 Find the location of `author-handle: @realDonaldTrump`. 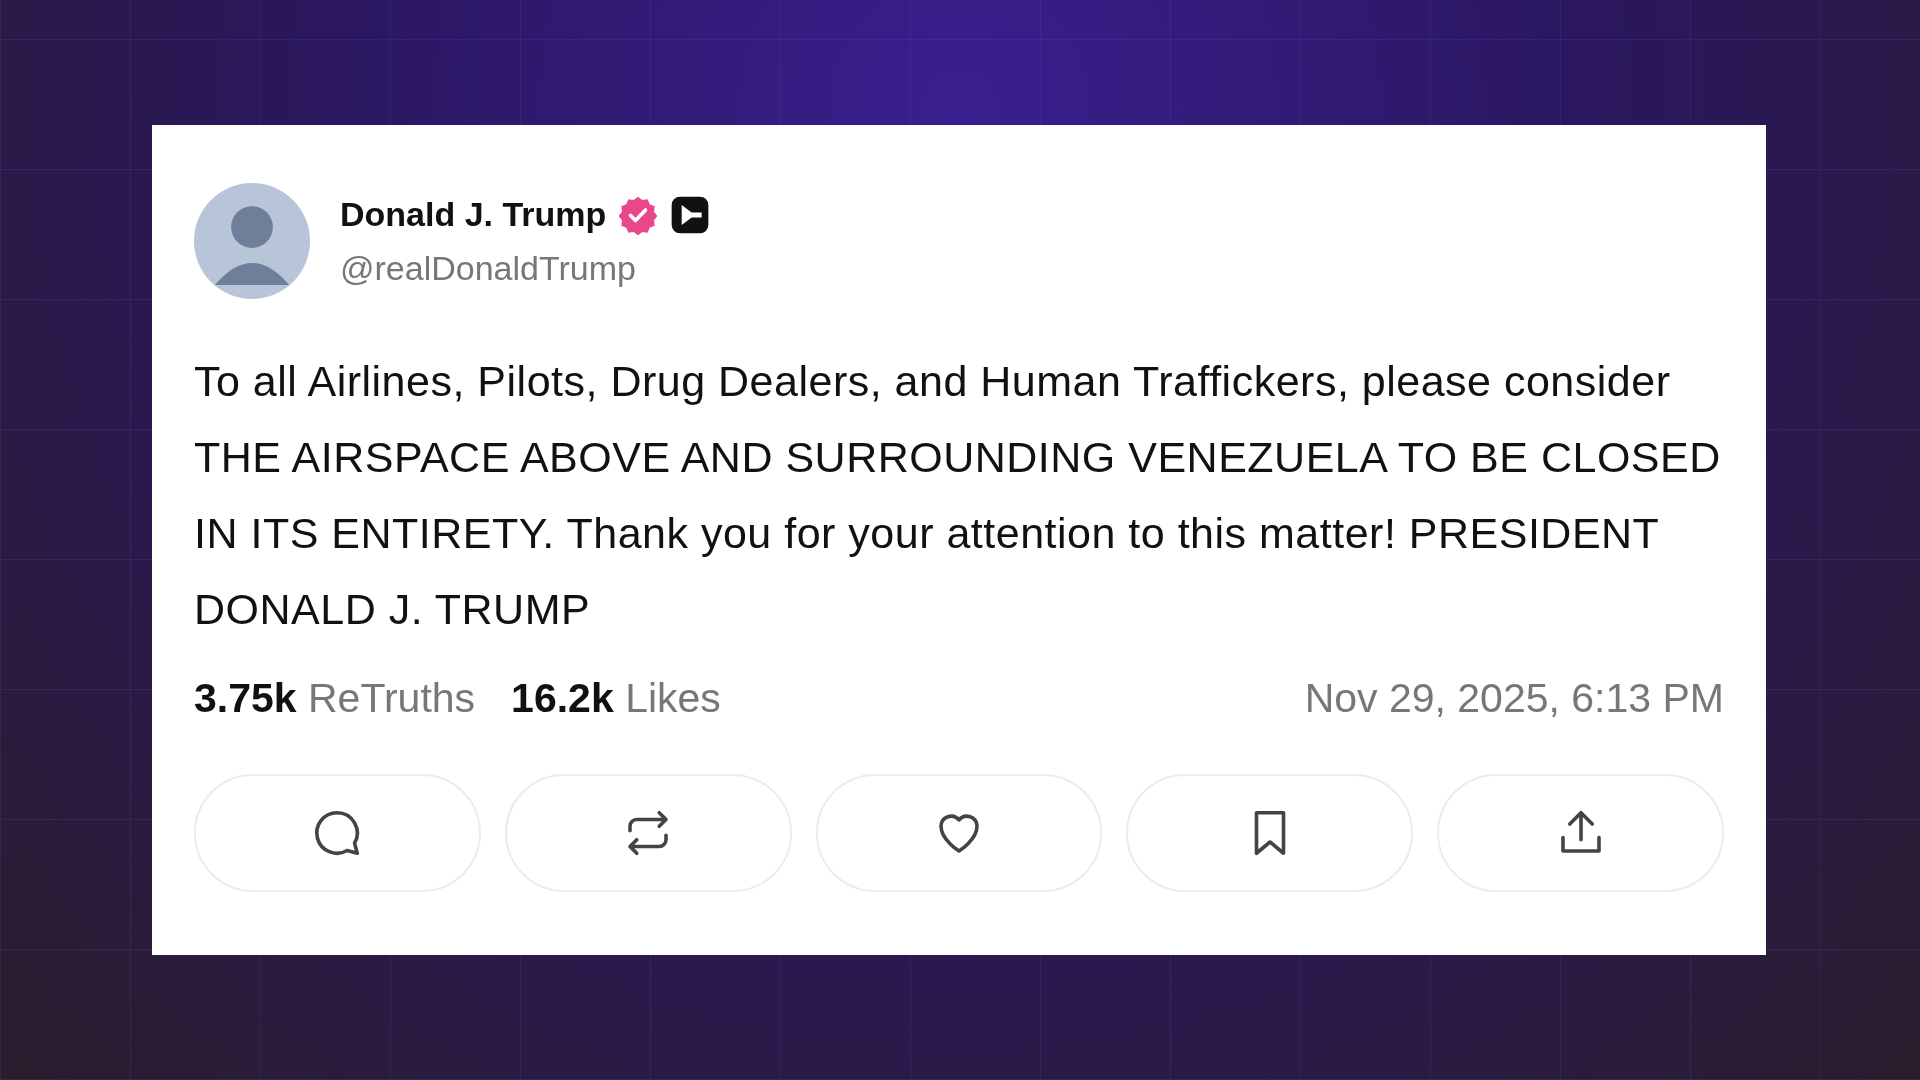

author-handle: @realDonaldTrump is located at coordinates (525, 268).